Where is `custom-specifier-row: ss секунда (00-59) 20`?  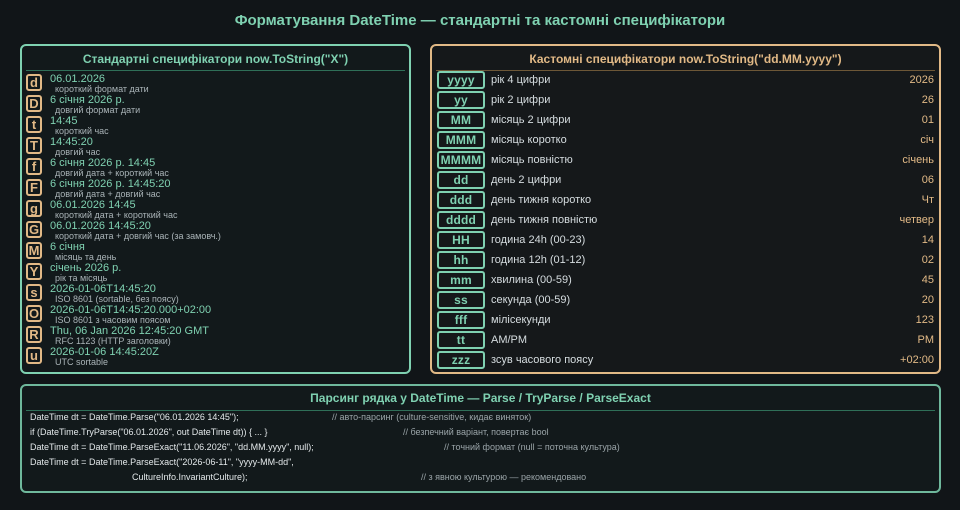 custom-specifier-row: ss секунда (00-59) 20 is located at coordinates (686, 300).